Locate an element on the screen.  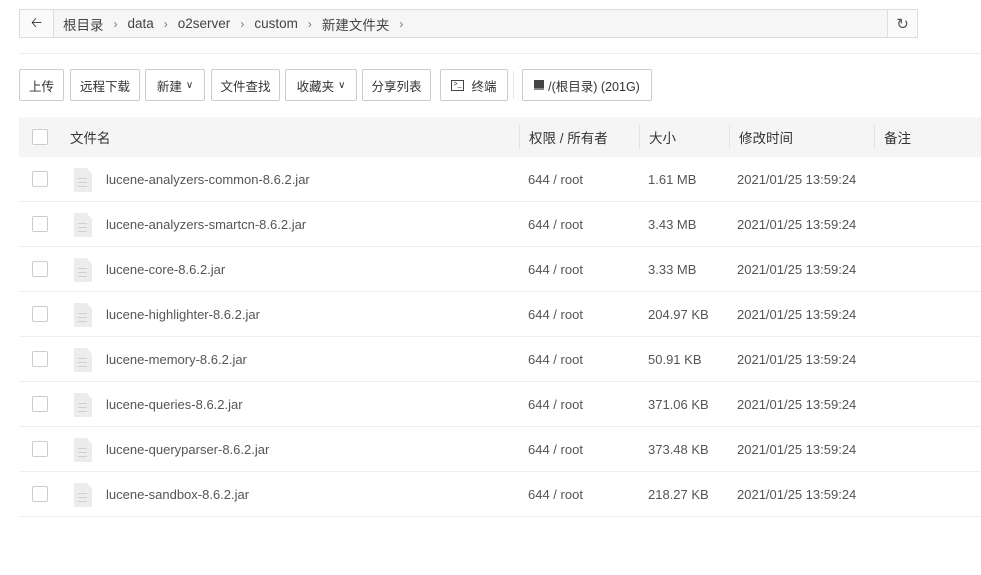
file-search-label: 文件查找 is located at coordinates (245, 86).